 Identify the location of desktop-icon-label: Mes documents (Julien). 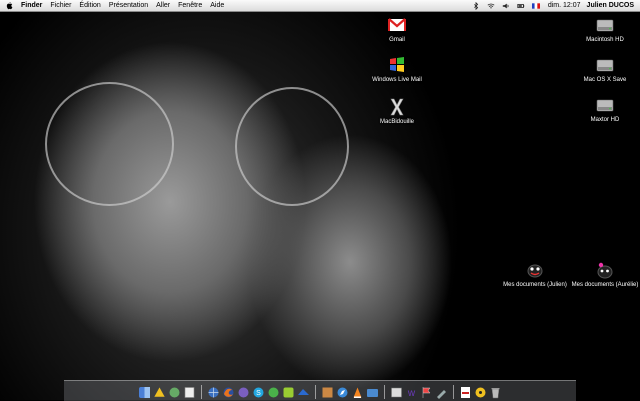
(535, 285).